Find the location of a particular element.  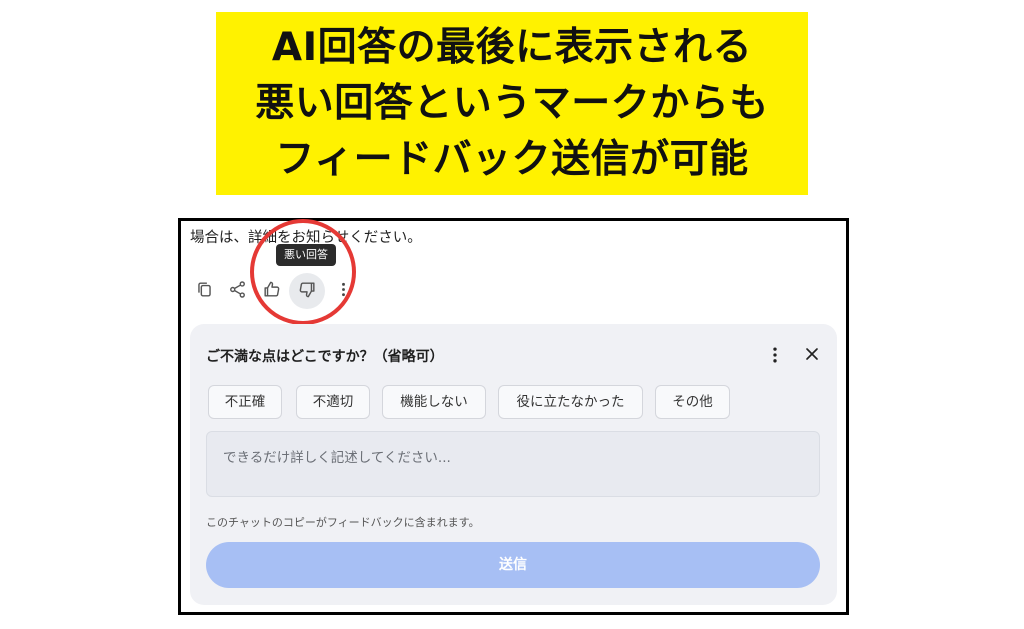

bad-answer-tooltip: 悪い回答 is located at coordinates (306, 255).